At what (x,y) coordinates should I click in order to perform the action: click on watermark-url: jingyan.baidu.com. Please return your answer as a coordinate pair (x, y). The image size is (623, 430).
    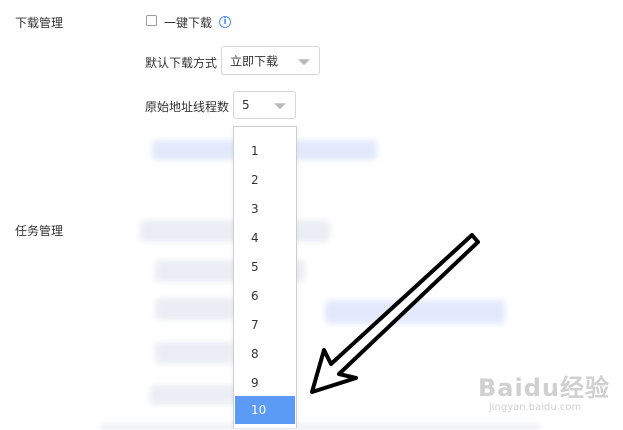
    Looking at the image, I should click on (535, 407).